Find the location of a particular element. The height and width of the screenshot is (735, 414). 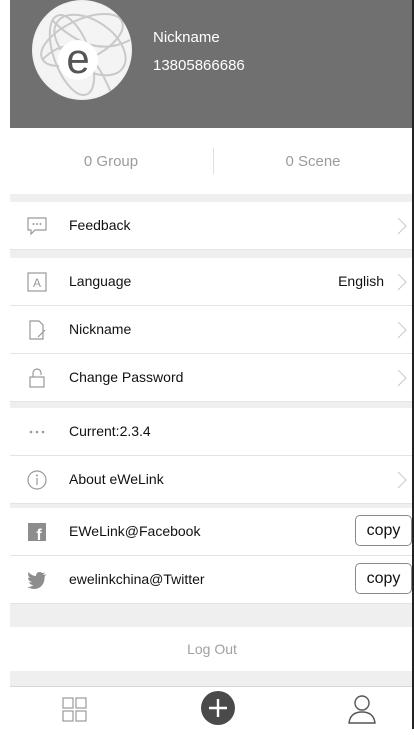

svg-text: f is located at coordinates (39, 535).